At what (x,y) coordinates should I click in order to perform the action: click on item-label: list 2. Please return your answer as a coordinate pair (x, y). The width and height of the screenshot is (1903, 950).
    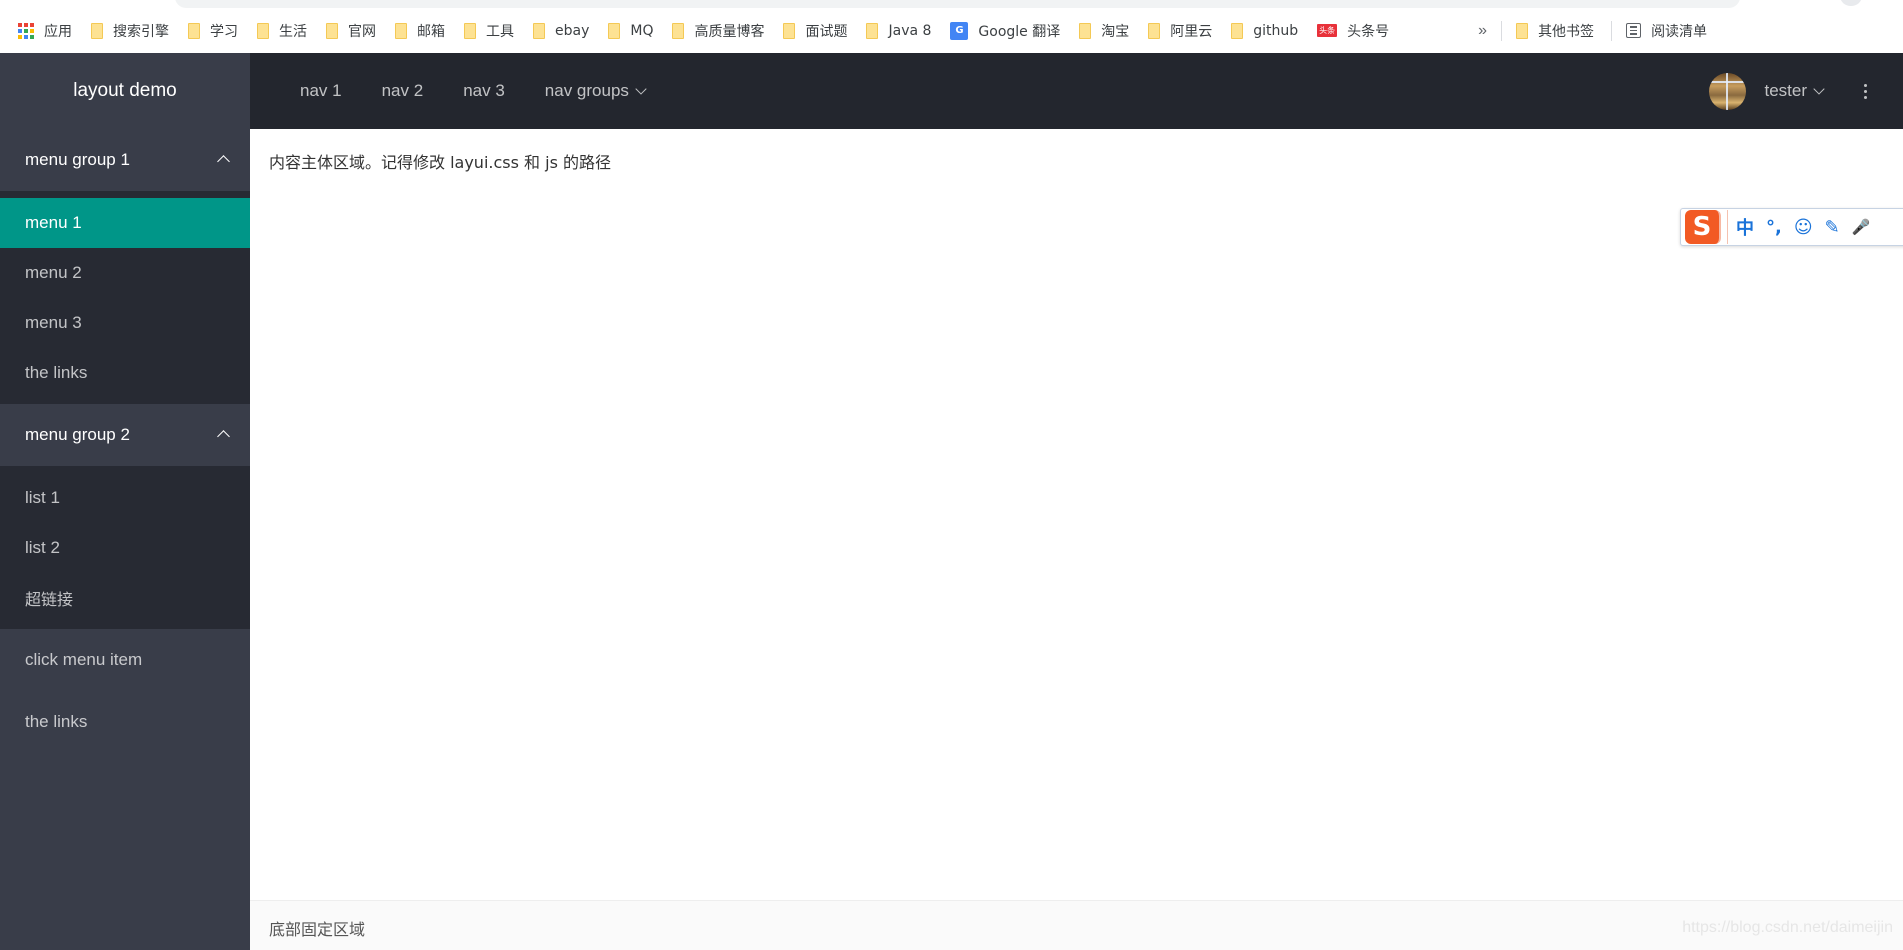
    Looking at the image, I should click on (42, 547).